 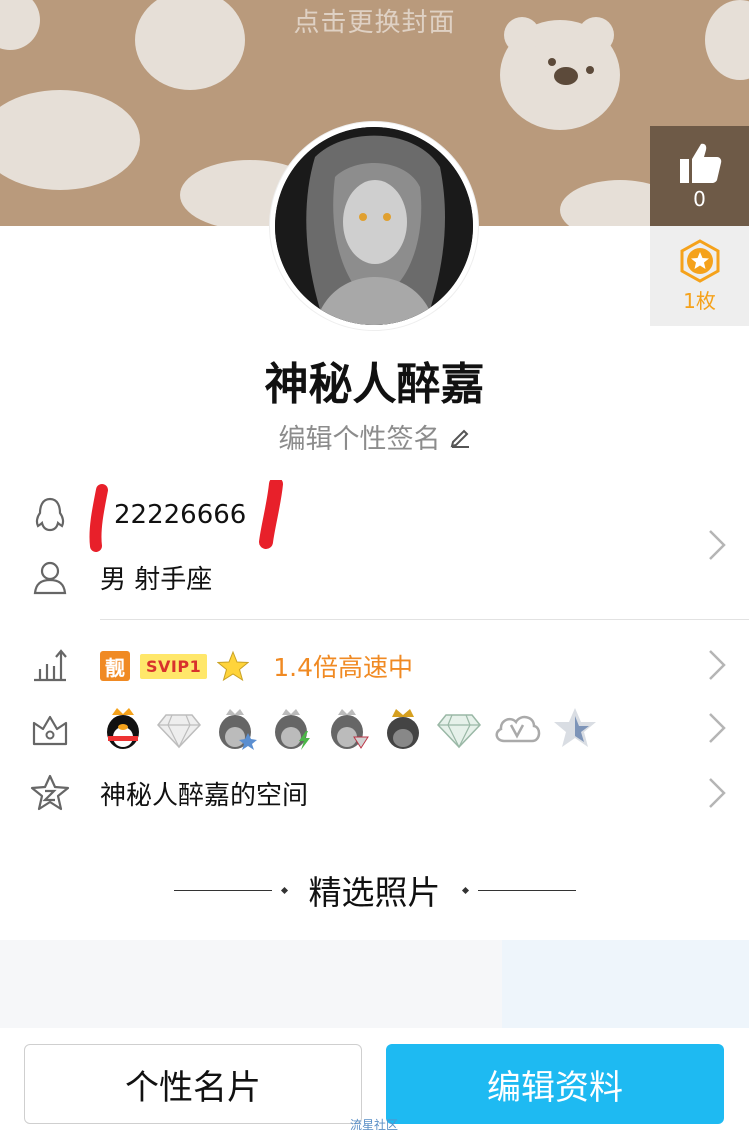 I want to click on svip-badge: SVIP1, so click(x=174, y=666).